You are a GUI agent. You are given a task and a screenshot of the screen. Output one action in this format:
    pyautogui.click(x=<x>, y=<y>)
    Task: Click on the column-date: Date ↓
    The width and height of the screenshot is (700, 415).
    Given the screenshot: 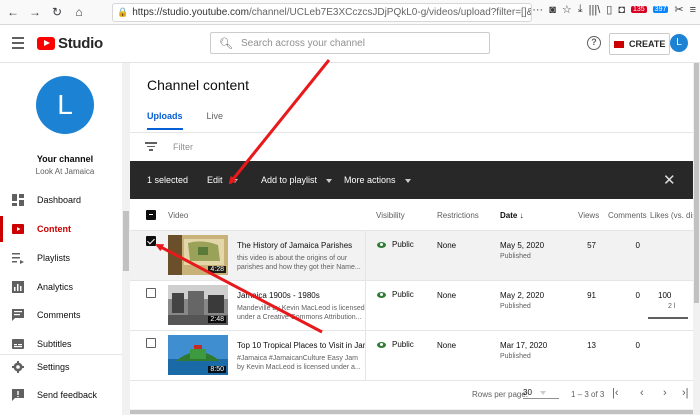 What is the action you would take?
    pyautogui.click(x=512, y=215)
    